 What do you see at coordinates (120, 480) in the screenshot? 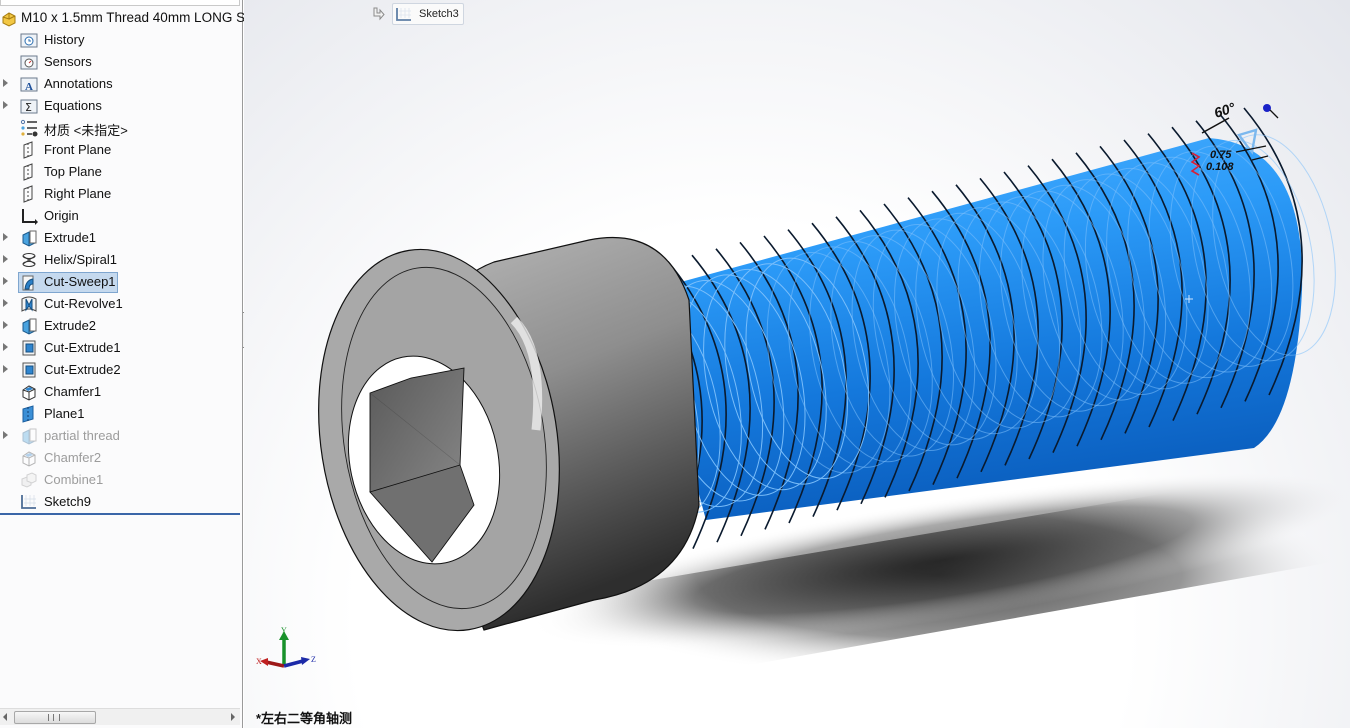
I see `tree-item-combine1: Combine1` at bounding box center [120, 480].